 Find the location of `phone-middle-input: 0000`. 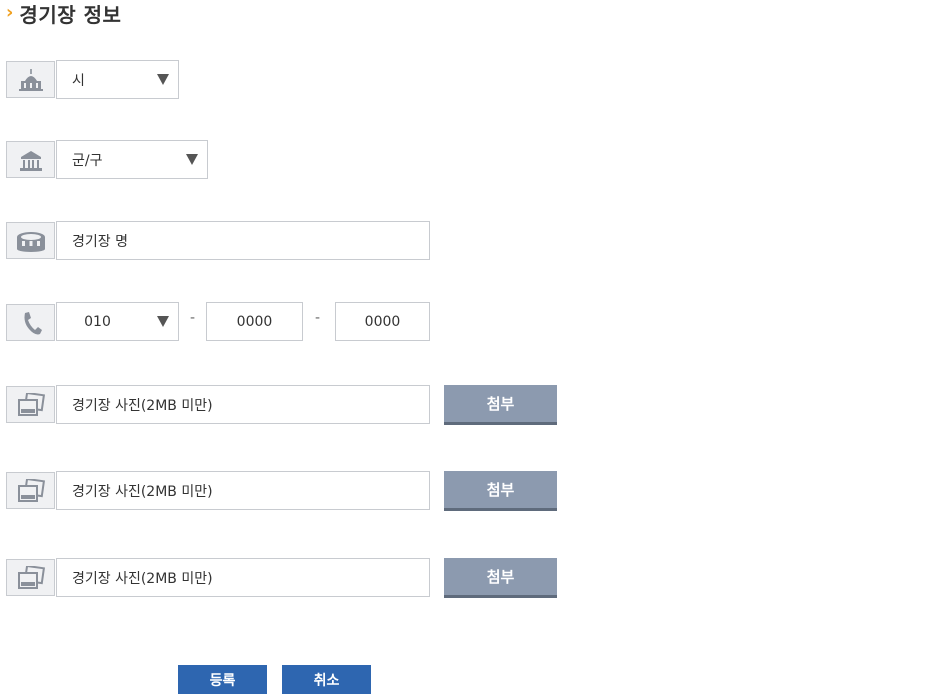

phone-middle-input: 0000 is located at coordinates (254, 321).